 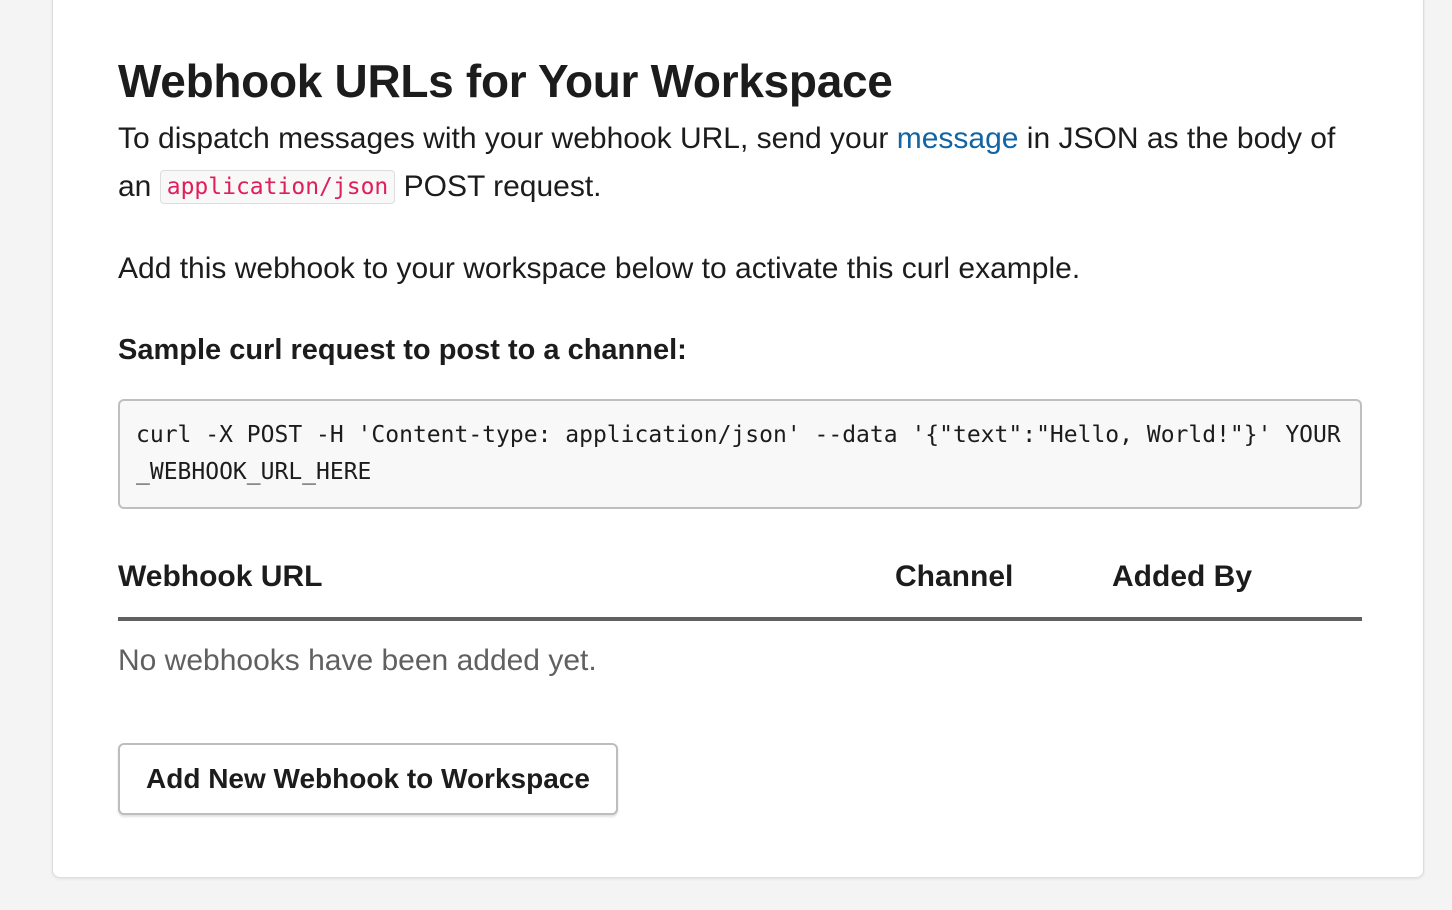 What do you see at coordinates (498, 186) in the screenshot?
I see `intro-text-end: POST request.` at bounding box center [498, 186].